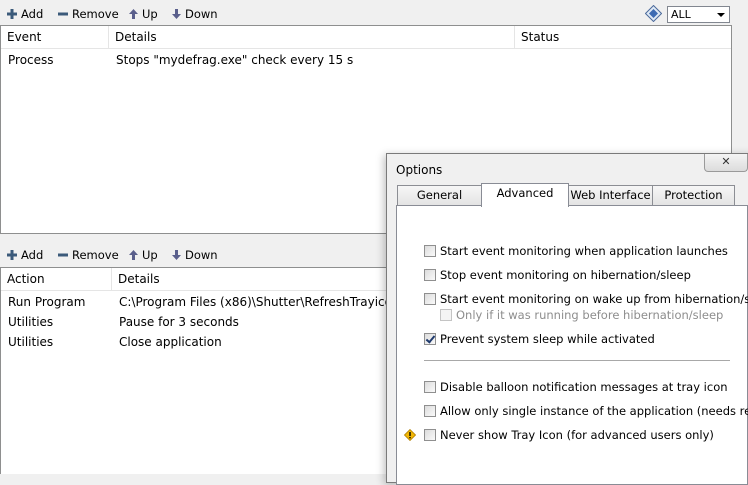 This screenshot has height=485, width=748. What do you see at coordinates (201, 255) in the screenshot?
I see `move-action-down-label: Down` at bounding box center [201, 255].